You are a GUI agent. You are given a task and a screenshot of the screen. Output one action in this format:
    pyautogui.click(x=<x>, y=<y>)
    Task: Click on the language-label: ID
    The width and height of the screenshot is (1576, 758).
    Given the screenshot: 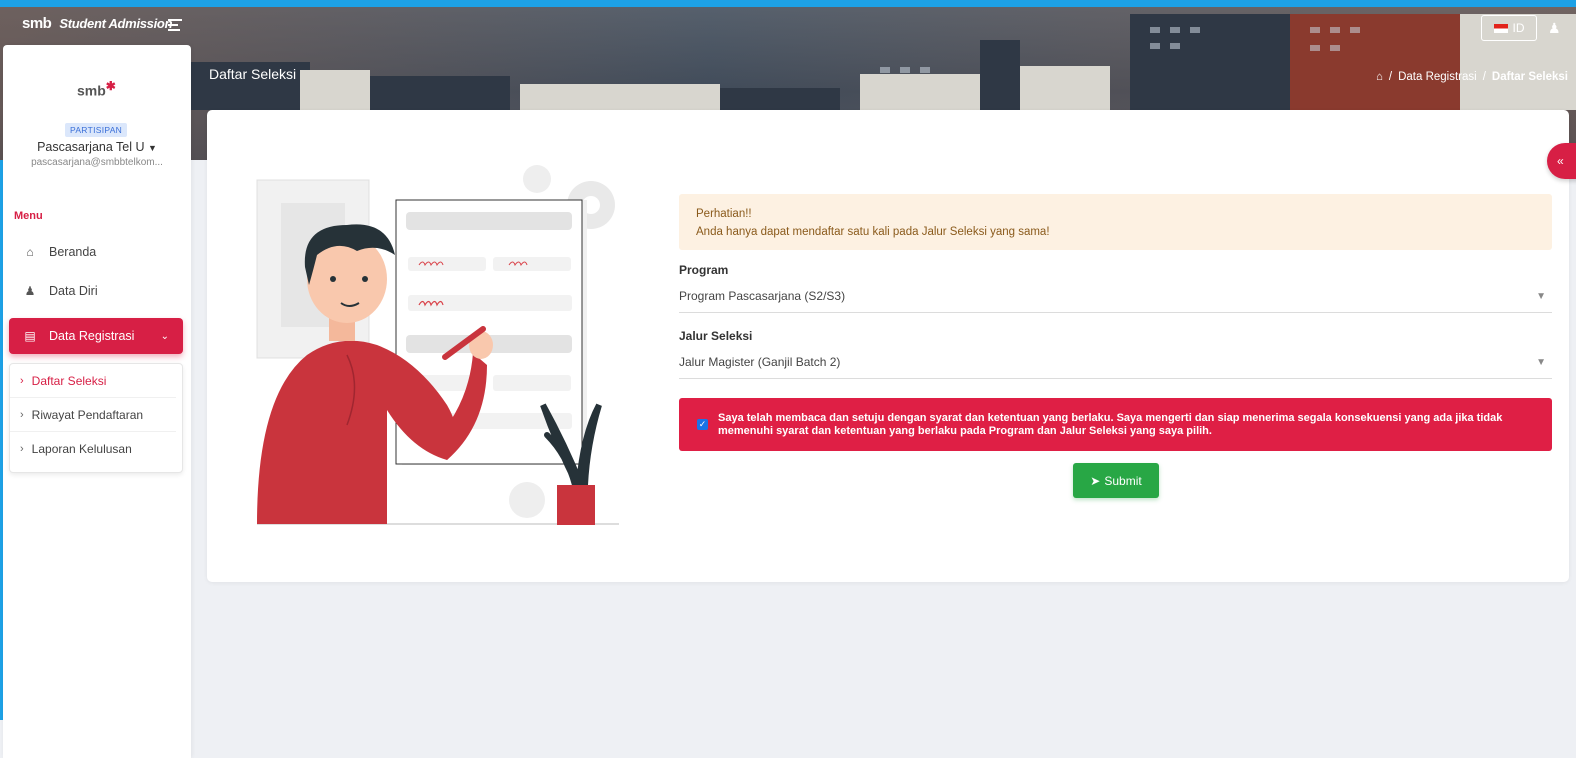 What is the action you would take?
    pyautogui.click(x=1518, y=28)
    